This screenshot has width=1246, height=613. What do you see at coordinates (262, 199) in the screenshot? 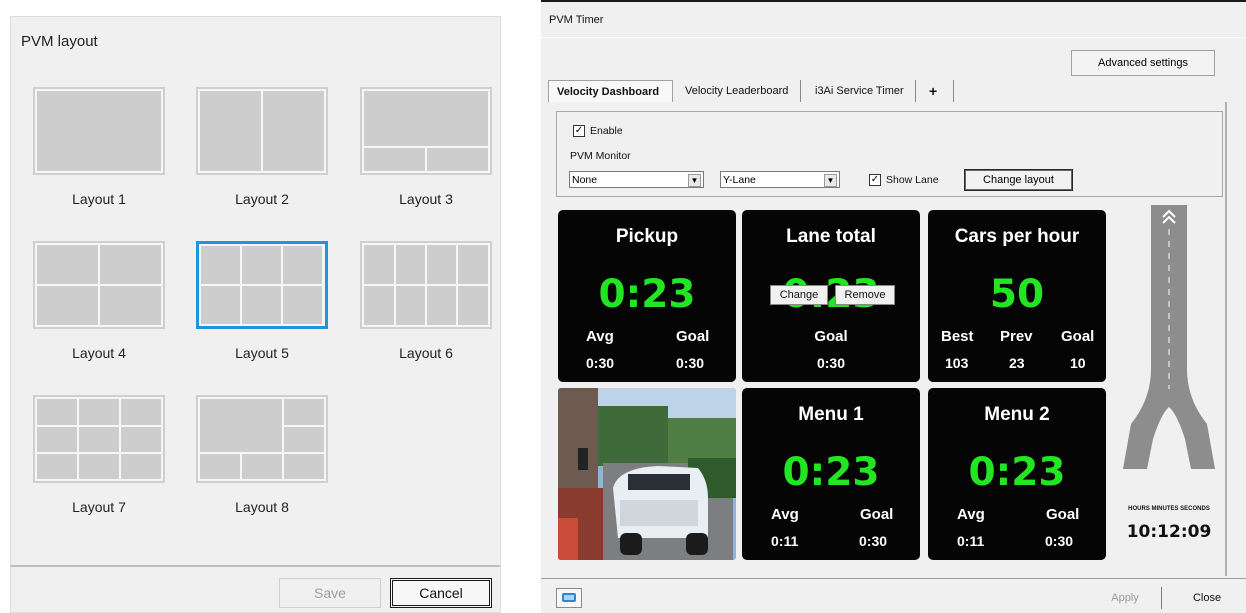
I see `layout-2-label: Layout 2` at bounding box center [262, 199].